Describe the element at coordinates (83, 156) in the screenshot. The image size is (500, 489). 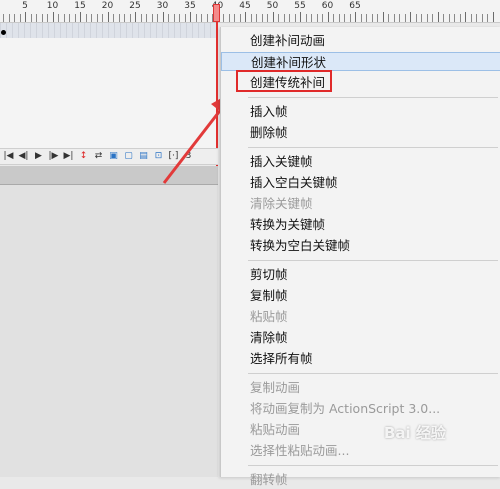
I see `timeline-control-icon: ↕` at that location.